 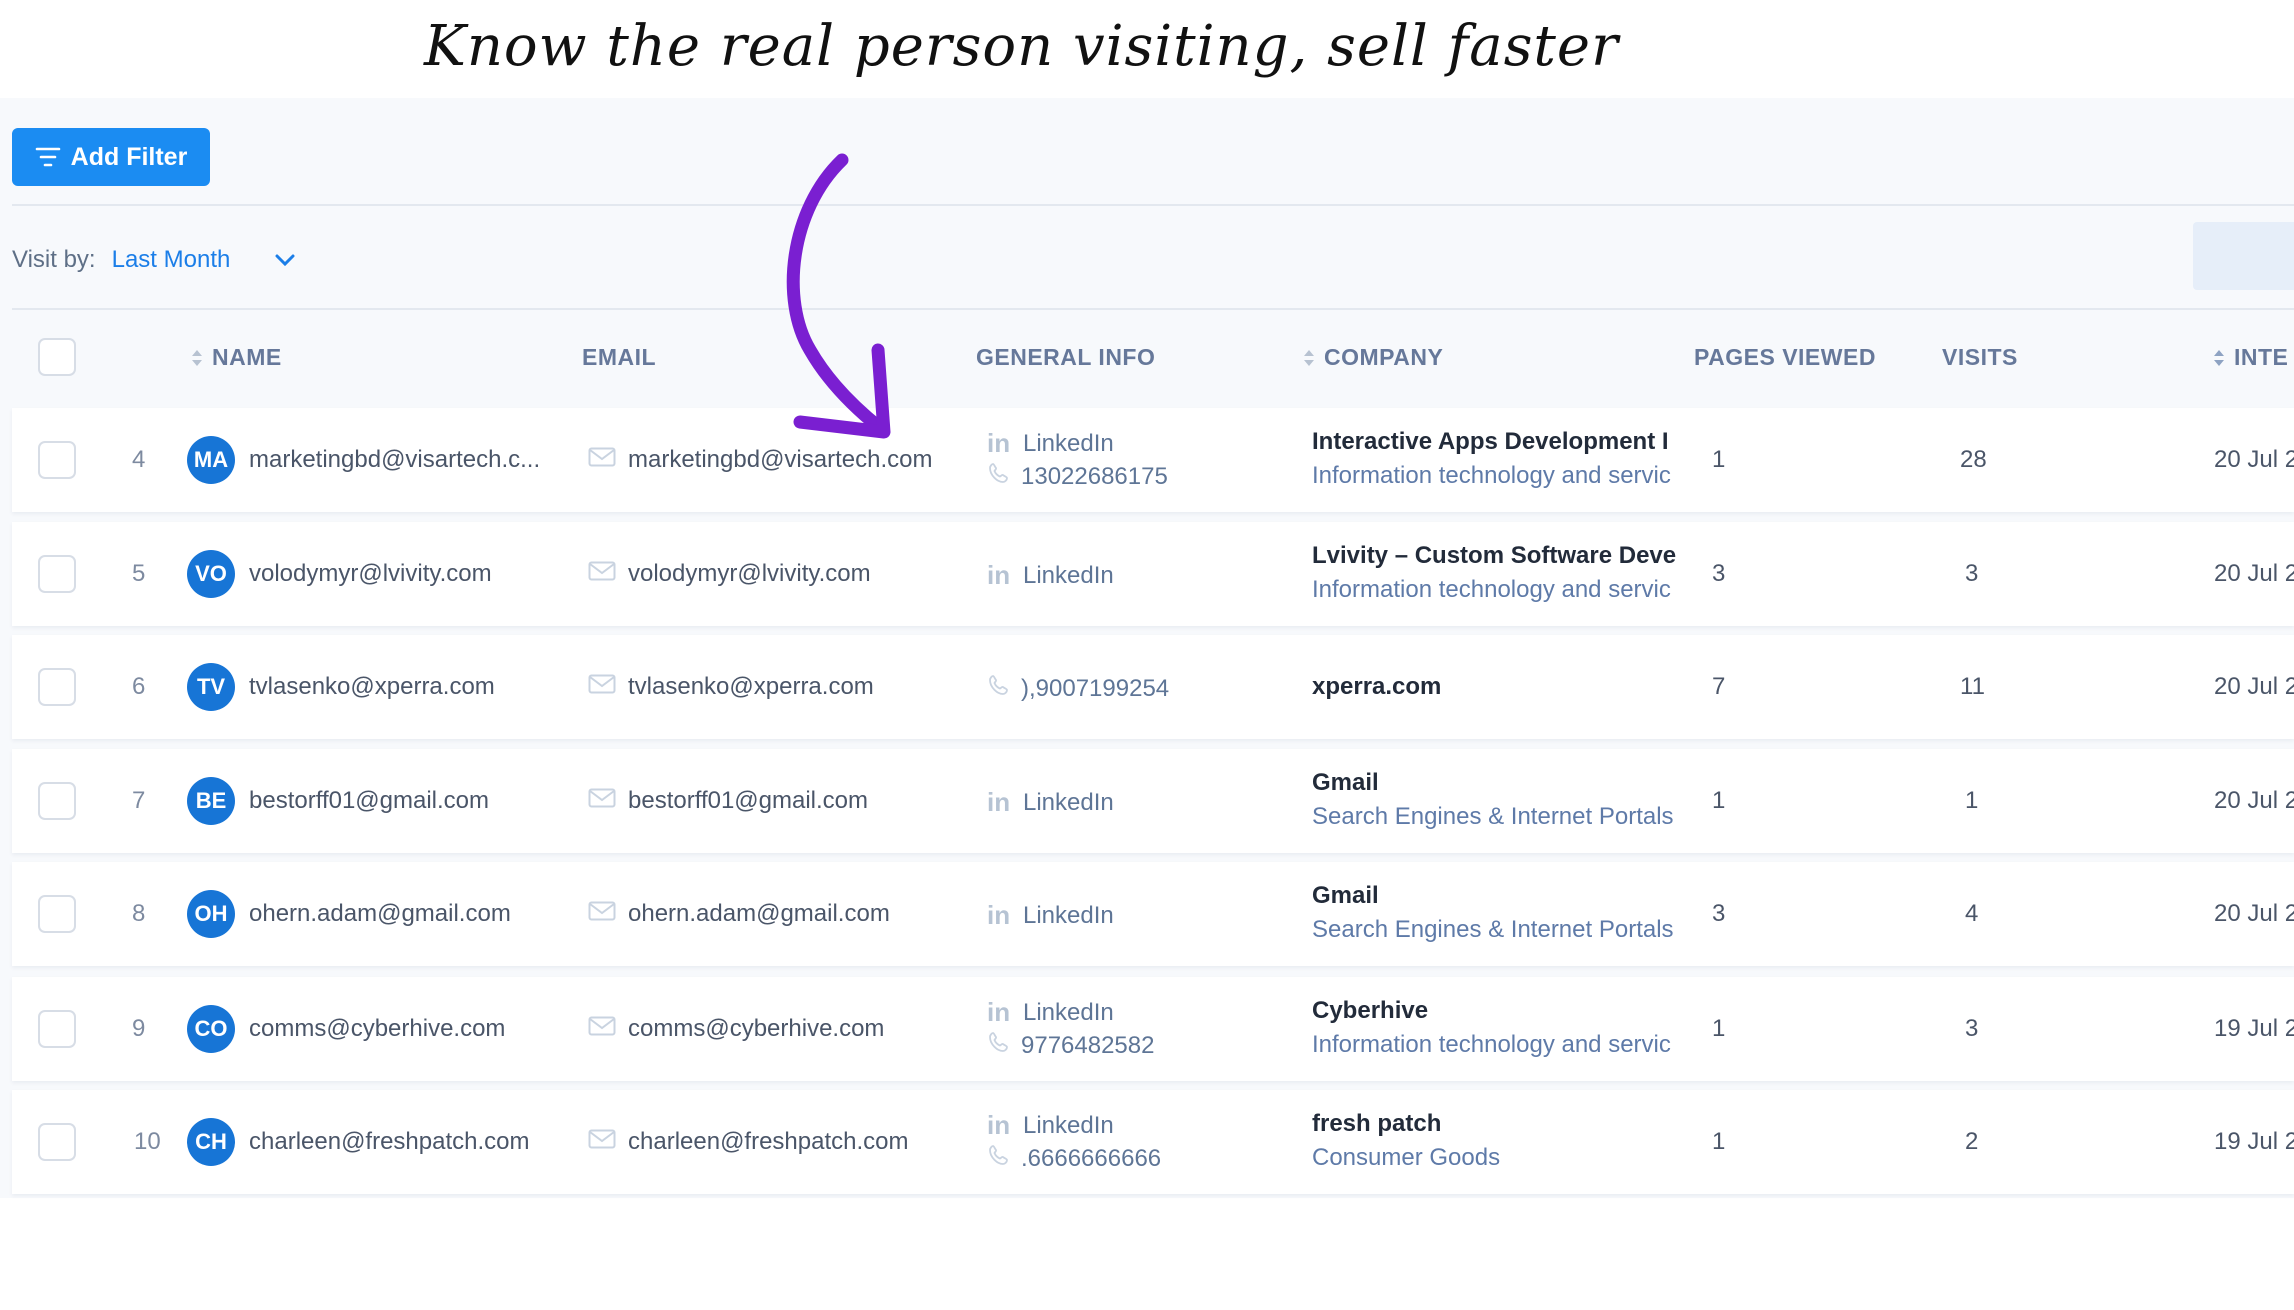 I want to click on company-name: Cyberhive, so click(x=1370, y=1011).